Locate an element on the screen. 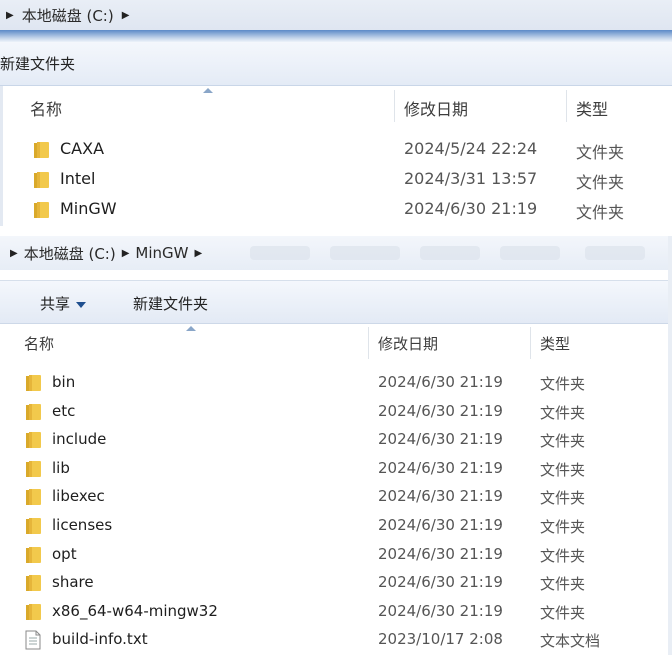 This screenshot has height=655, width=672. list-item: licenses 2024/6/30 21:19 文件夹 is located at coordinates (336, 526).